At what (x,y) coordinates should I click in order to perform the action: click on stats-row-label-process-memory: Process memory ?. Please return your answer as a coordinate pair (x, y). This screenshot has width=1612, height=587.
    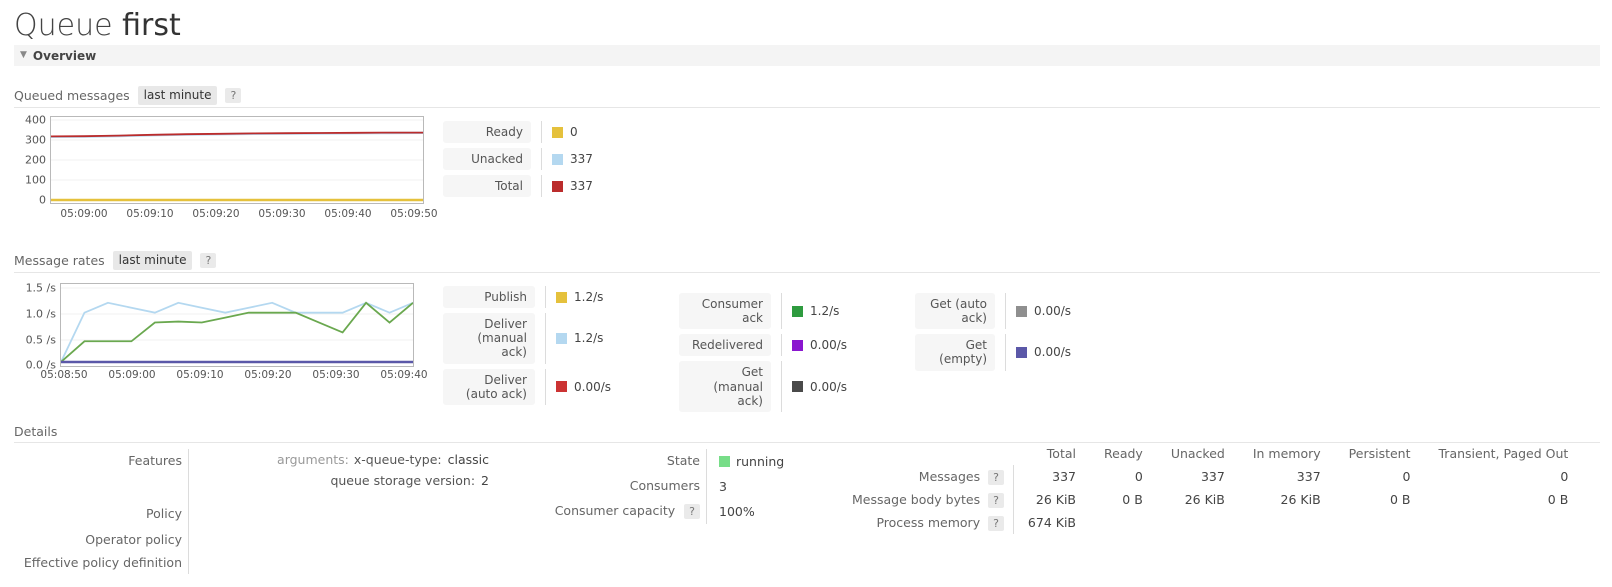
    Looking at the image, I should click on (925, 522).